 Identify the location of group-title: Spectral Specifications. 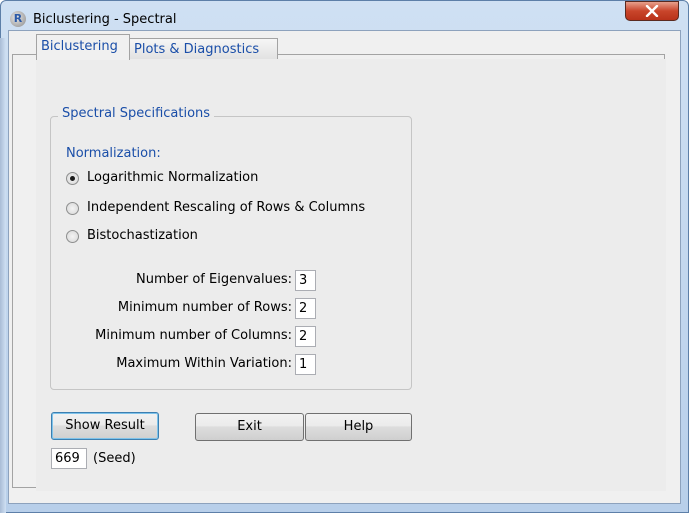
(136, 113).